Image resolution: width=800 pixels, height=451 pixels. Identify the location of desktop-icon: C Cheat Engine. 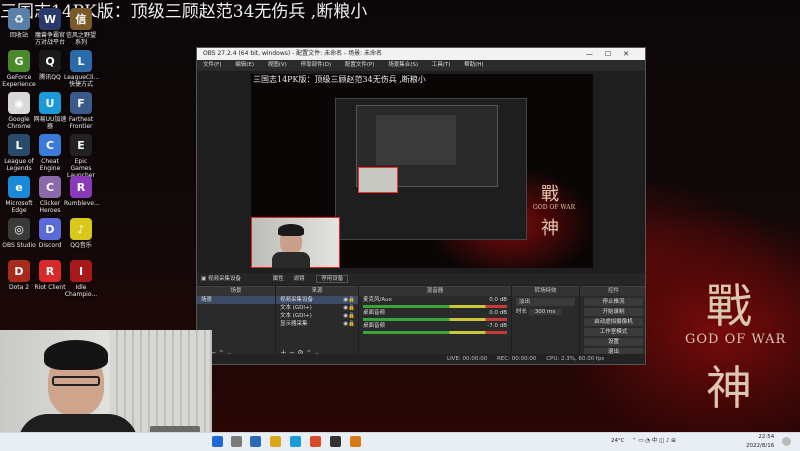
(50, 153).